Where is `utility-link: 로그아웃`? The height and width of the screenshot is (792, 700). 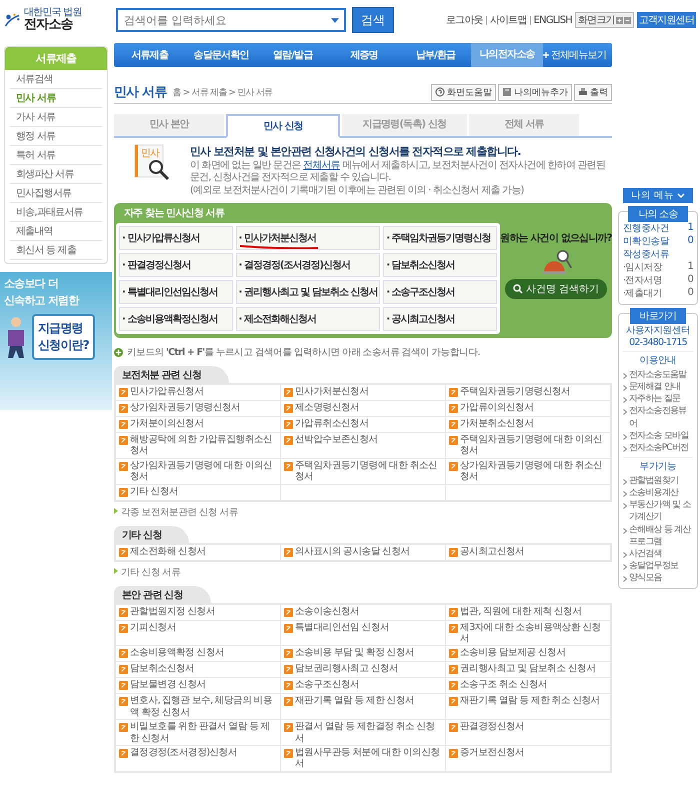
utility-link: 로그아웃 is located at coordinates (464, 20).